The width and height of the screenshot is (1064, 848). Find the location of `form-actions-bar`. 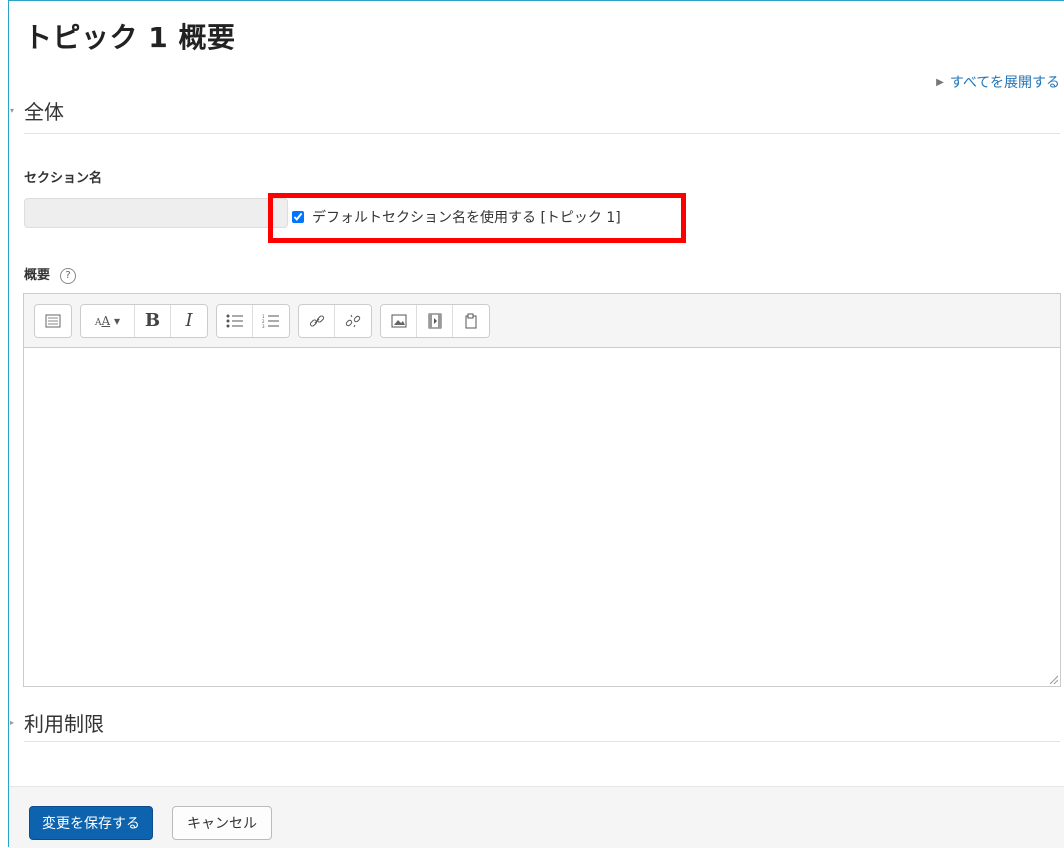

form-actions-bar is located at coordinates (536, 817).